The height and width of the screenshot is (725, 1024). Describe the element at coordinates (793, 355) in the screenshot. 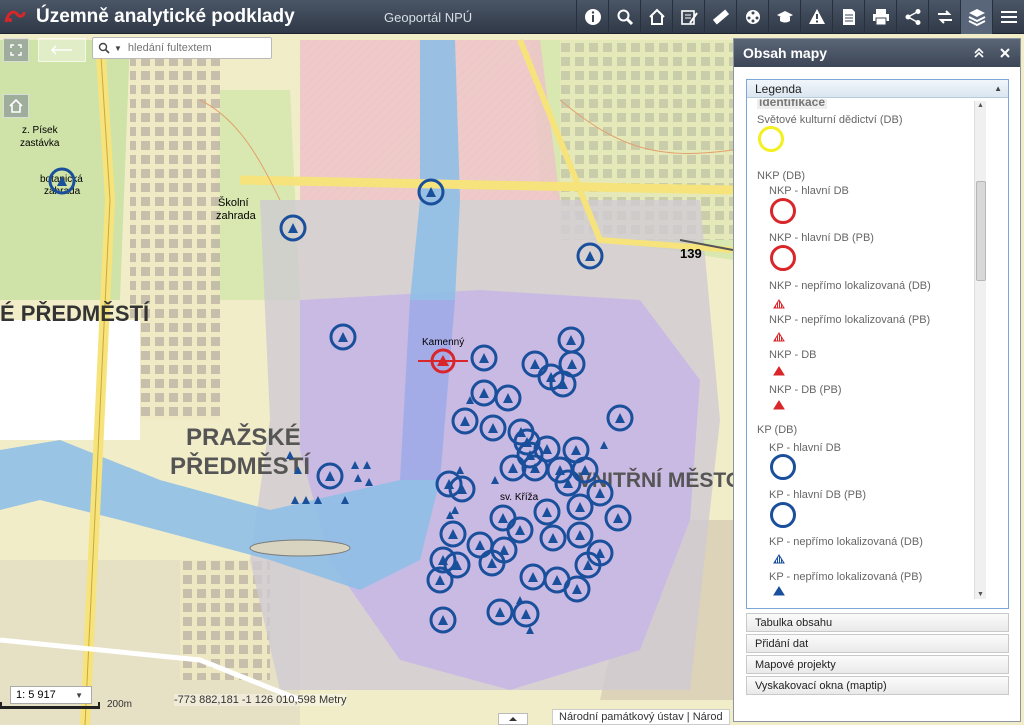

I see `legend-item-label: NKP - DB` at that location.